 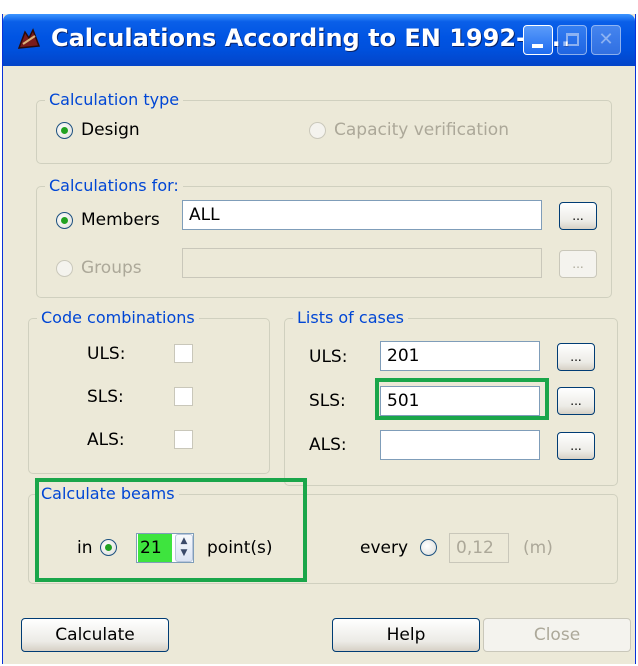 I want to click on cases-uls-input: 201, so click(x=460, y=356).